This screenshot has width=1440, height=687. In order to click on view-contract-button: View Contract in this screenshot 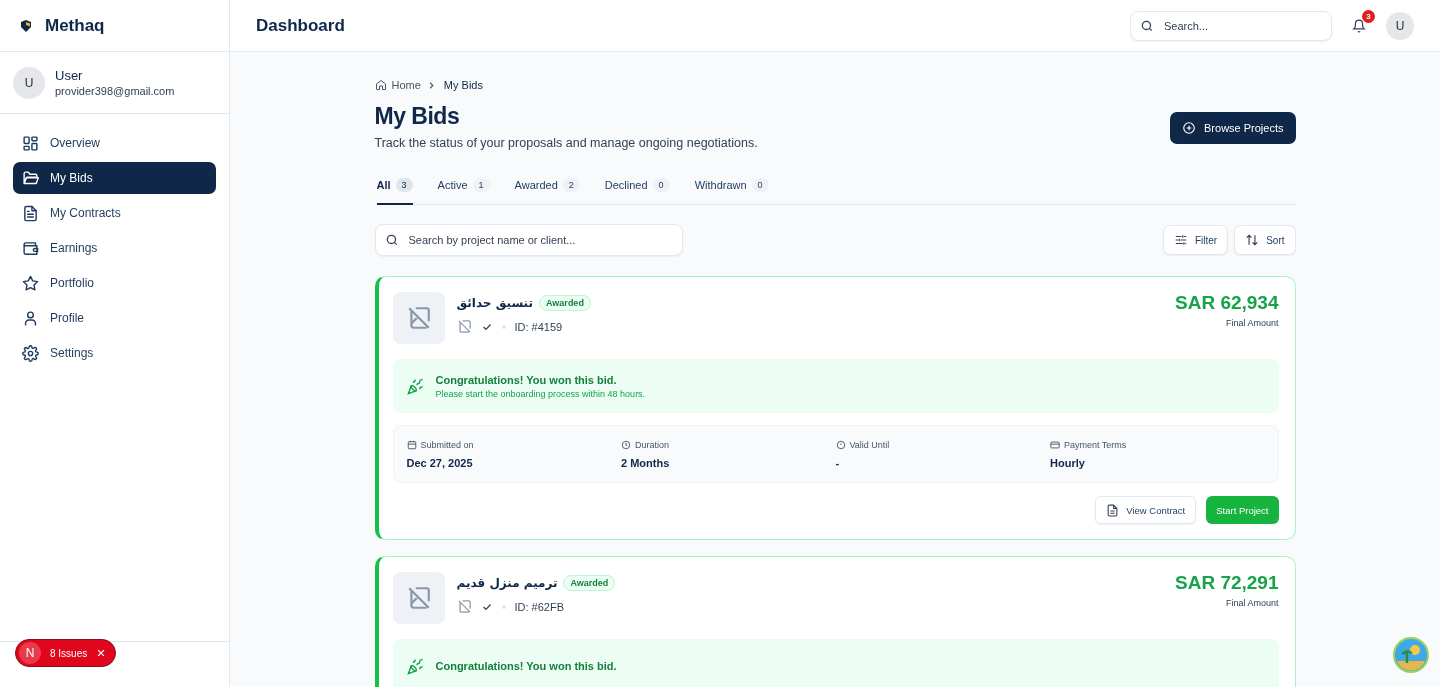, I will do `click(1146, 510)`.